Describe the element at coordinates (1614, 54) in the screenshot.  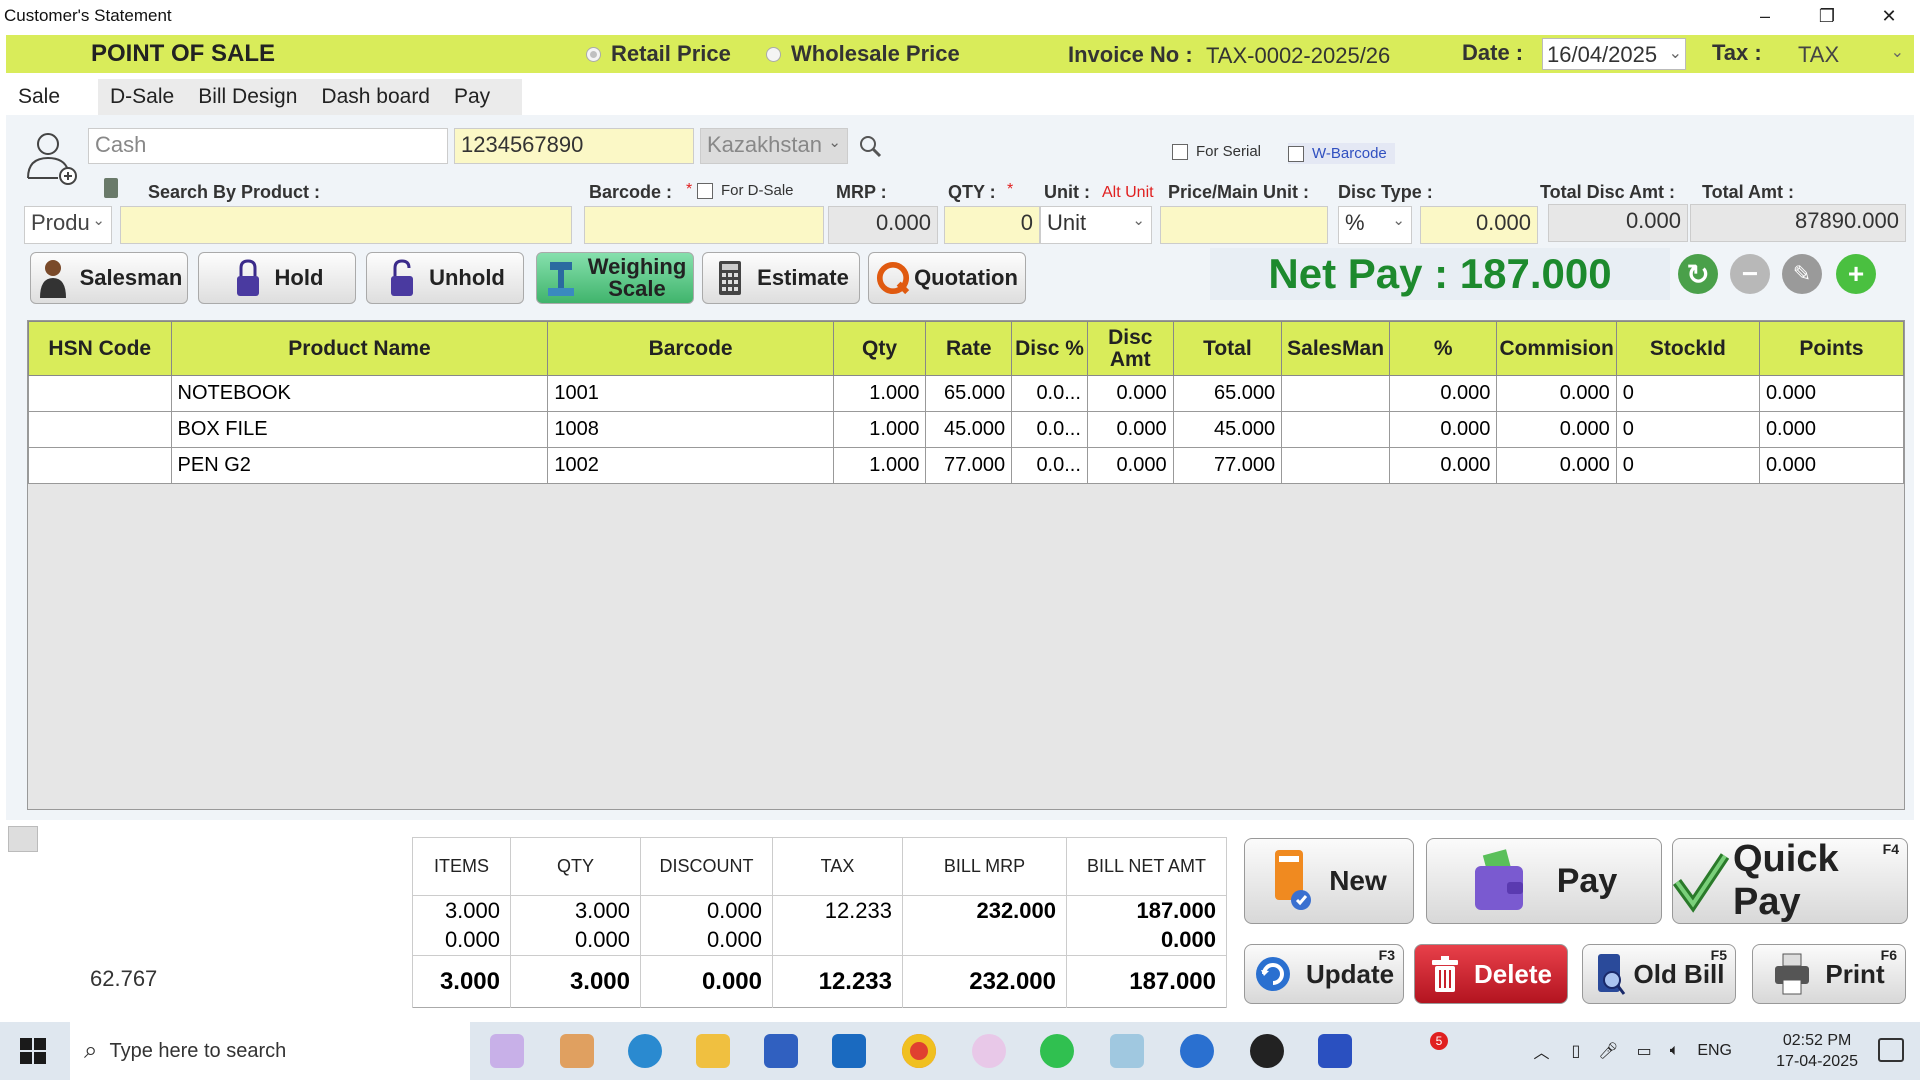
I see `date-picker: 16/04/2025 ⌄` at that location.